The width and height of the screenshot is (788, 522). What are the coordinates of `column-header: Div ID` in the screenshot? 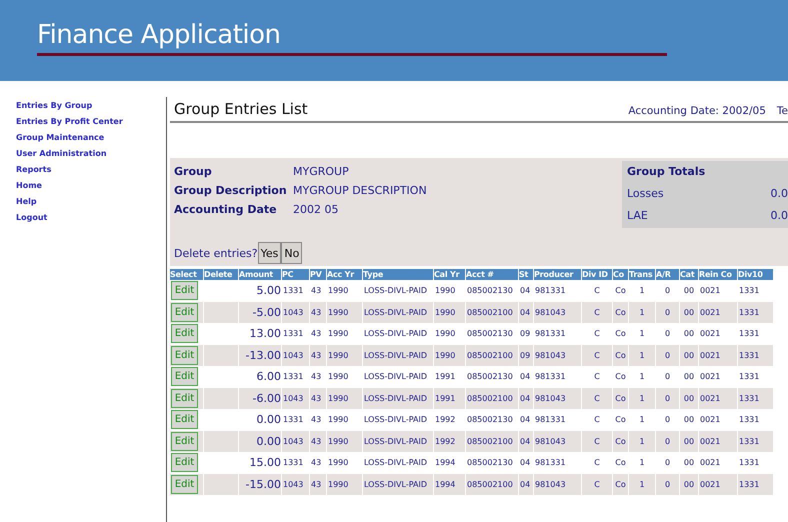 It's located at (597, 274).